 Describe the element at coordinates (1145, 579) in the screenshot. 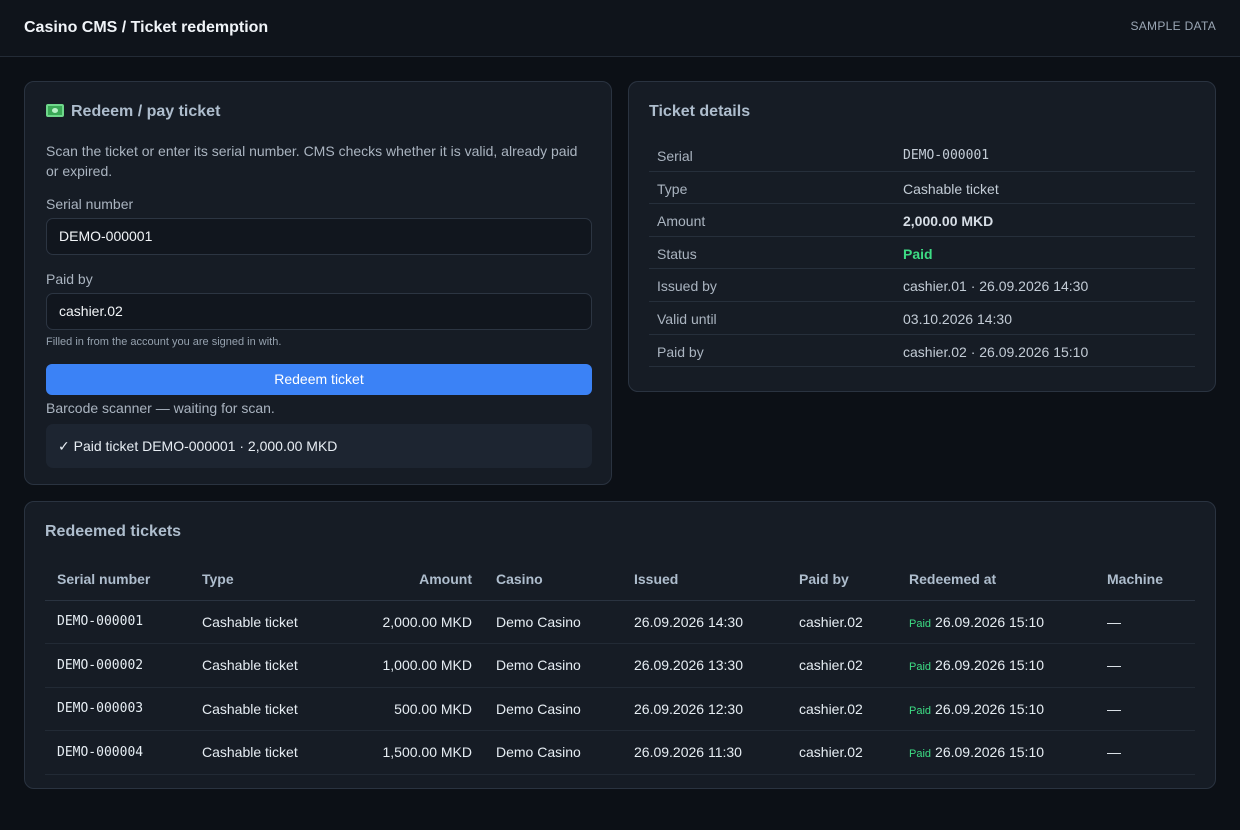

I see `column-header: Machine` at that location.